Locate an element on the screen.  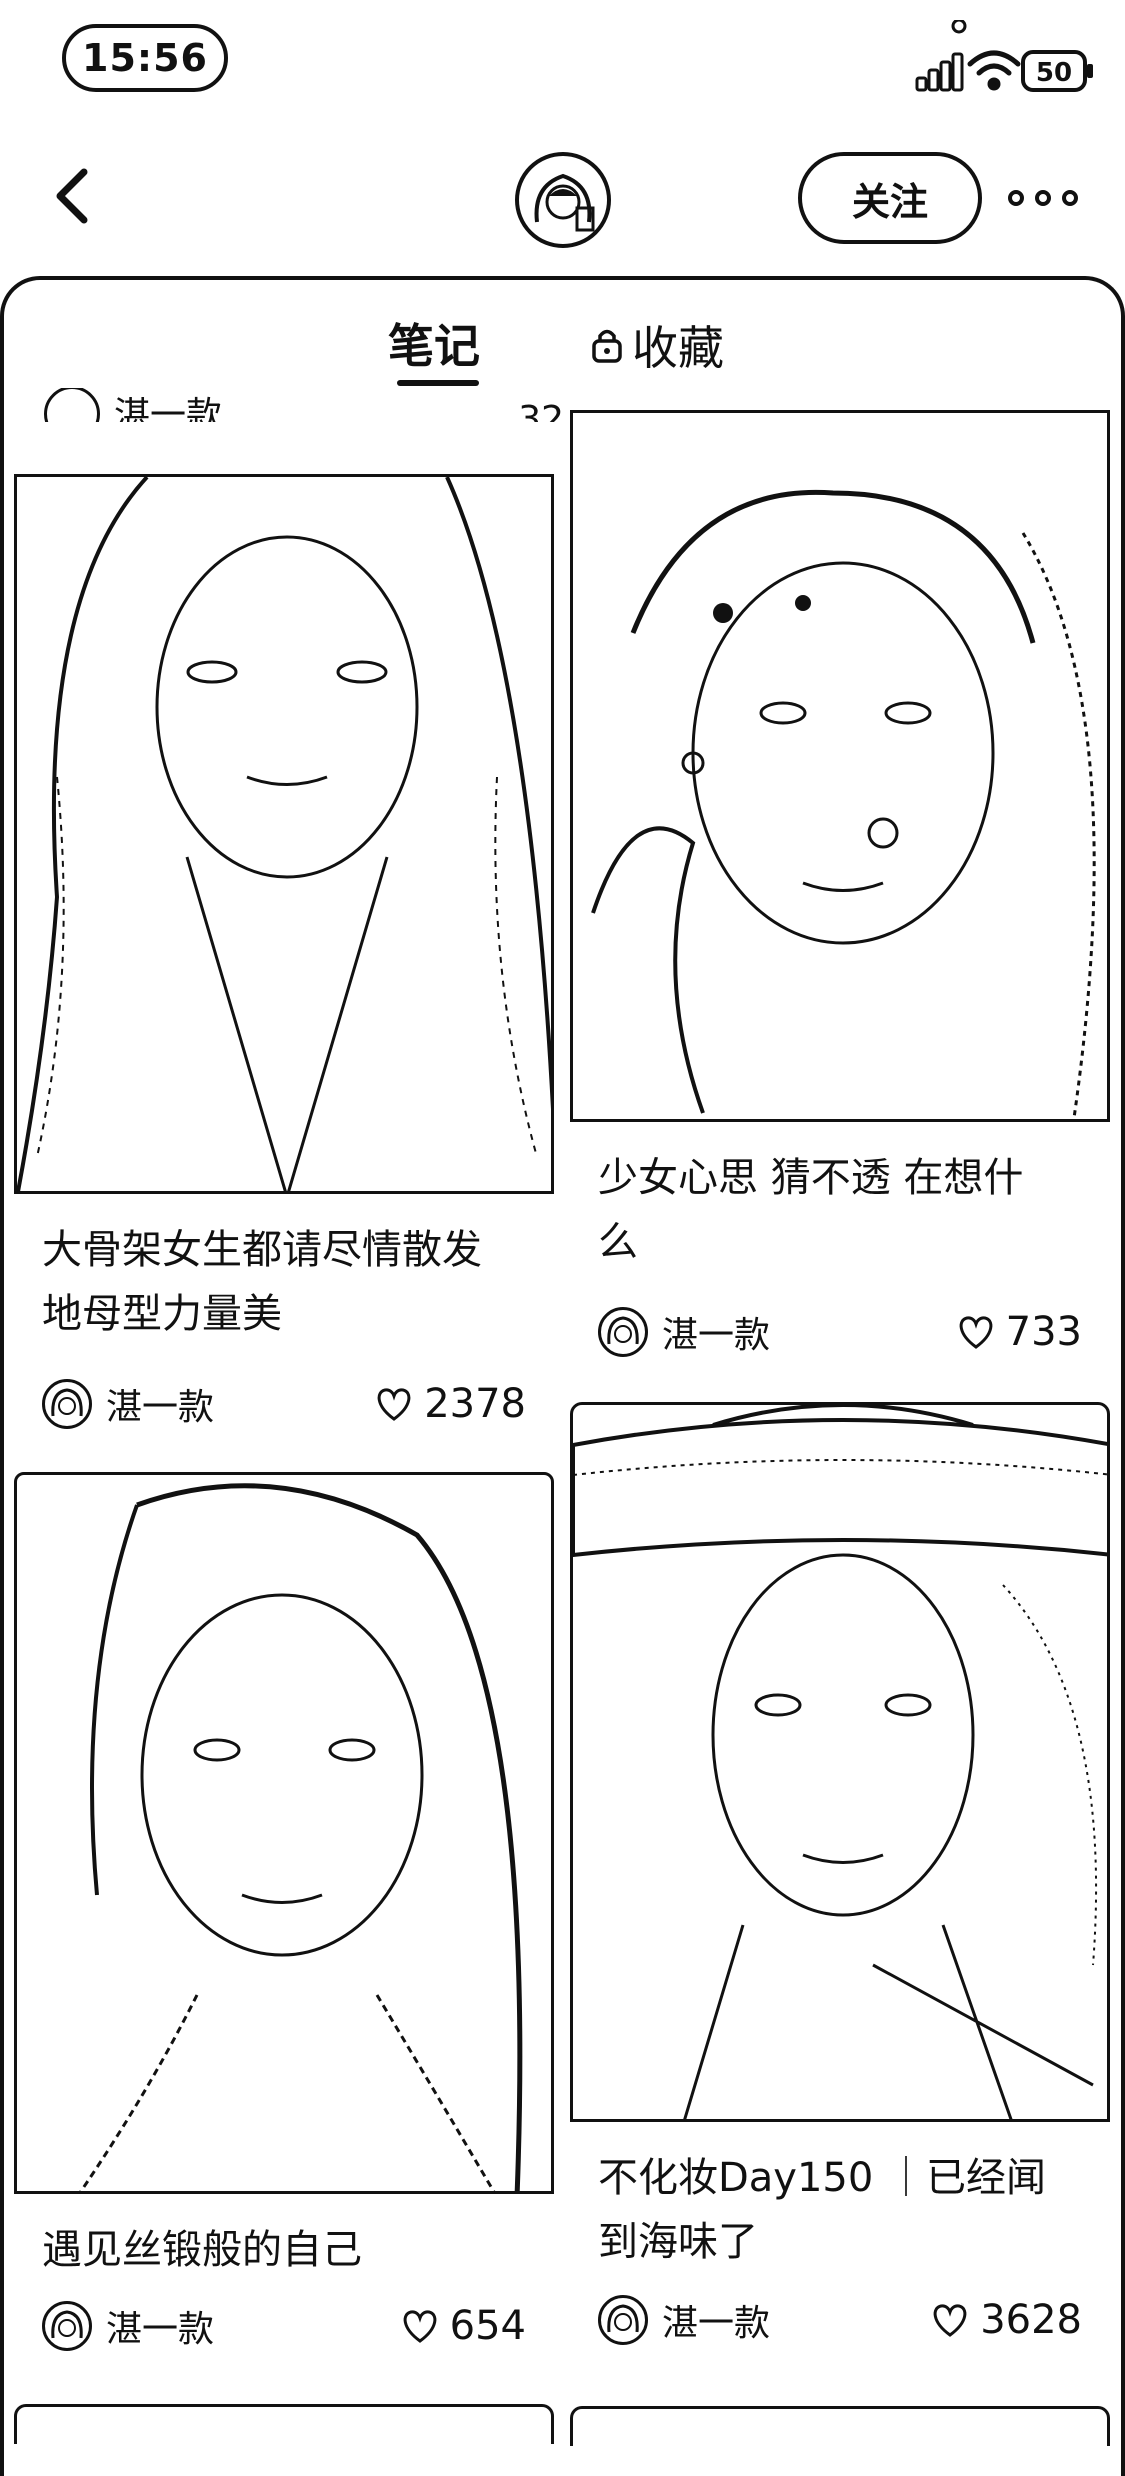
battery-icon: 50 is located at coordinates (1057, 71).